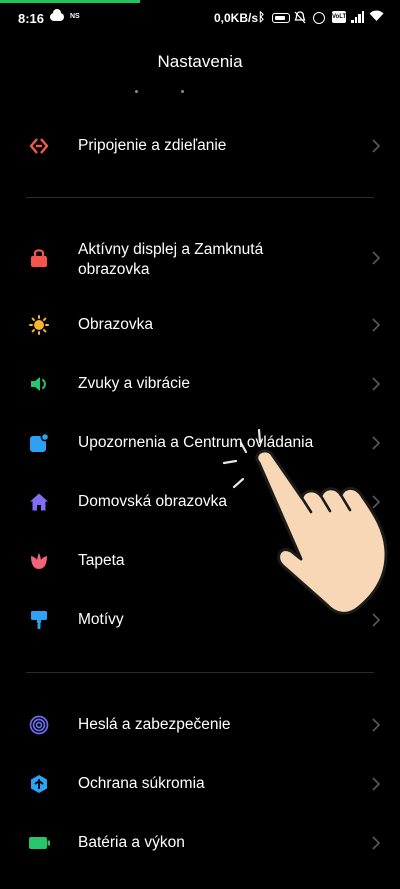 Image resolution: width=400 pixels, height=889 pixels. What do you see at coordinates (39, 442) in the screenshot?
I see `notification-icon` at bounding box center [39, 442].